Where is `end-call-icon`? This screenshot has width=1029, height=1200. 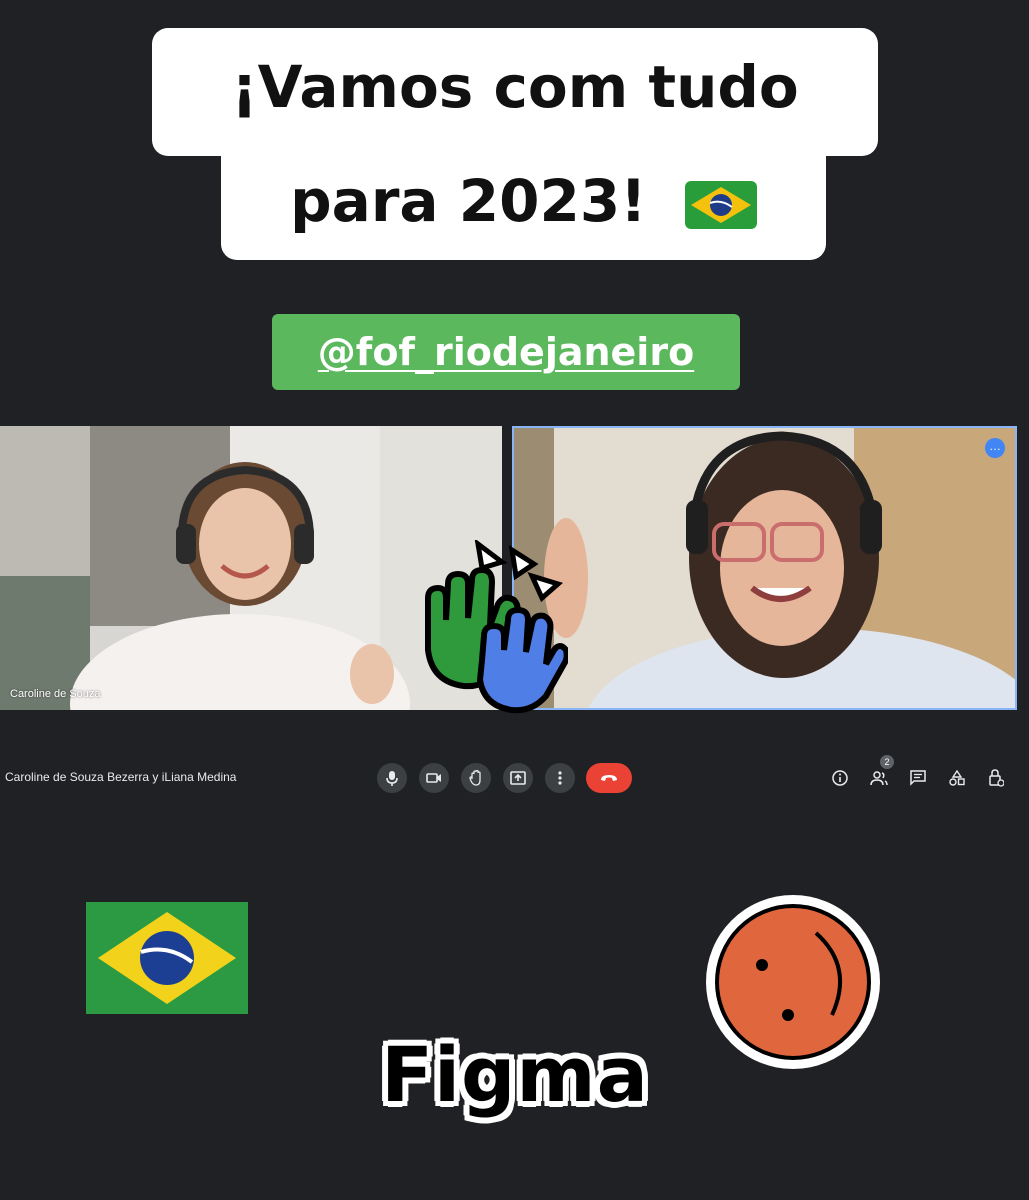
end-call-icon is located at coordinates (609, 778).